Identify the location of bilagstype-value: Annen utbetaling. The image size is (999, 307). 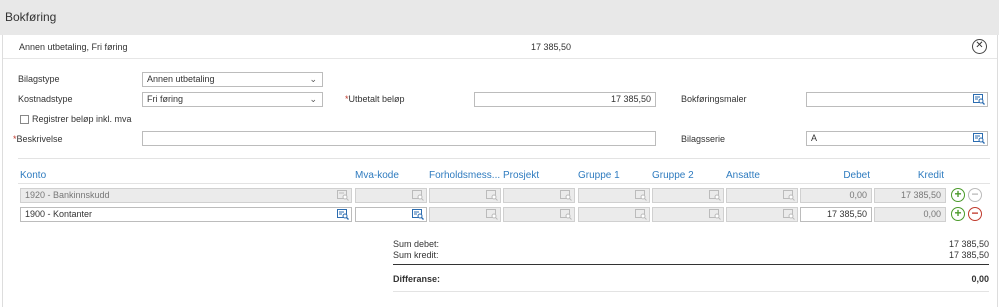
(181, 79).